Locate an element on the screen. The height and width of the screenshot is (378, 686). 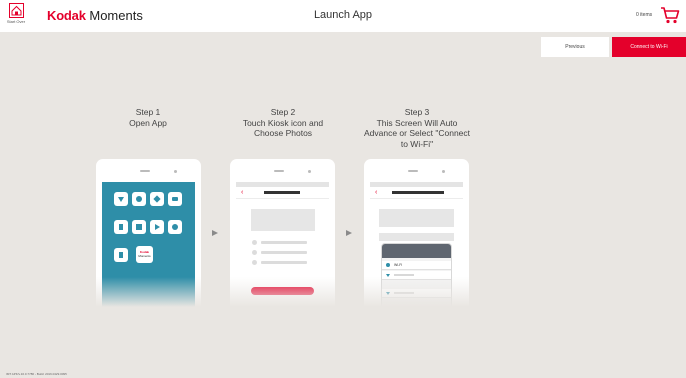
phone-illustration-step-1: Kodak Moments is located at coordinates (148, 233).